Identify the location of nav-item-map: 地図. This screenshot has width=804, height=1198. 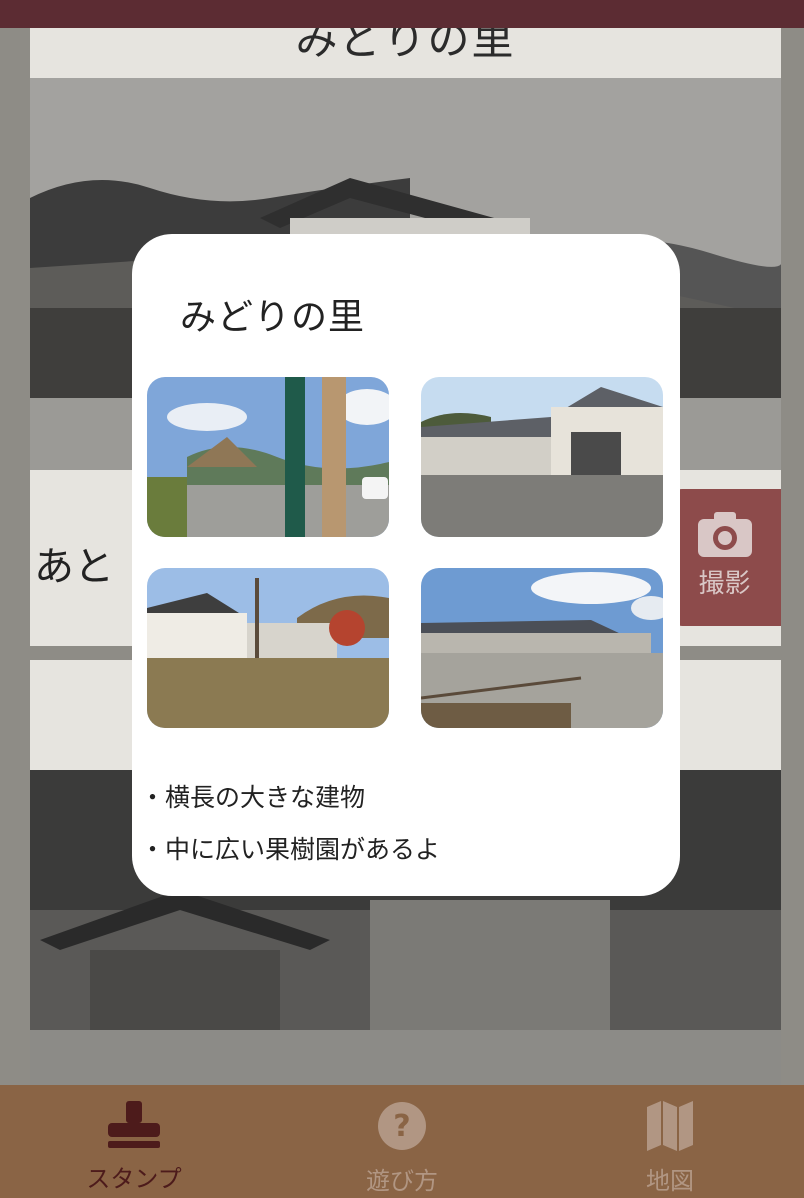
(670, 1141).